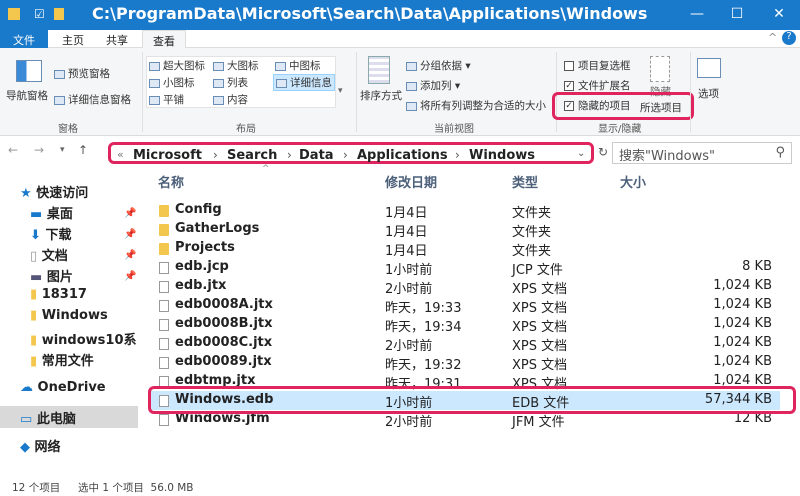 The width and height of the screenshot is (800, 496). What do you see at coordinates (525, 181) in the screenshot?
I see `column-header-type: 类型` at bounding box center [525, 181].